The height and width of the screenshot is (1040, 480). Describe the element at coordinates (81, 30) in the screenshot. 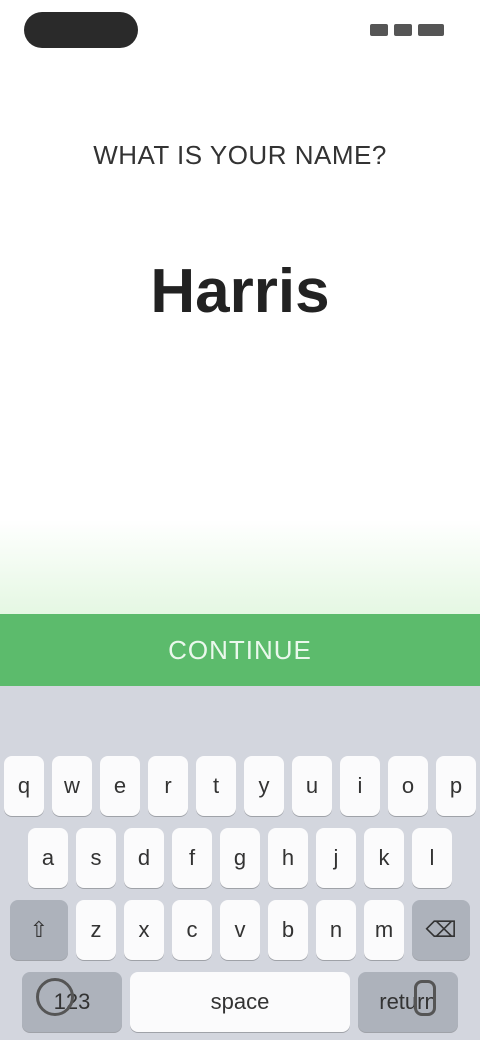

I see `status-bar-pill` at that location.